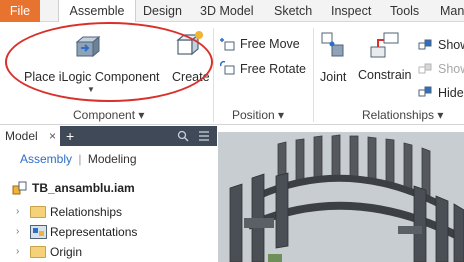 The image size is (464, 262). Describe the element at coordinates (183, 136) in the screenshot. I see `search-icon` at that location.